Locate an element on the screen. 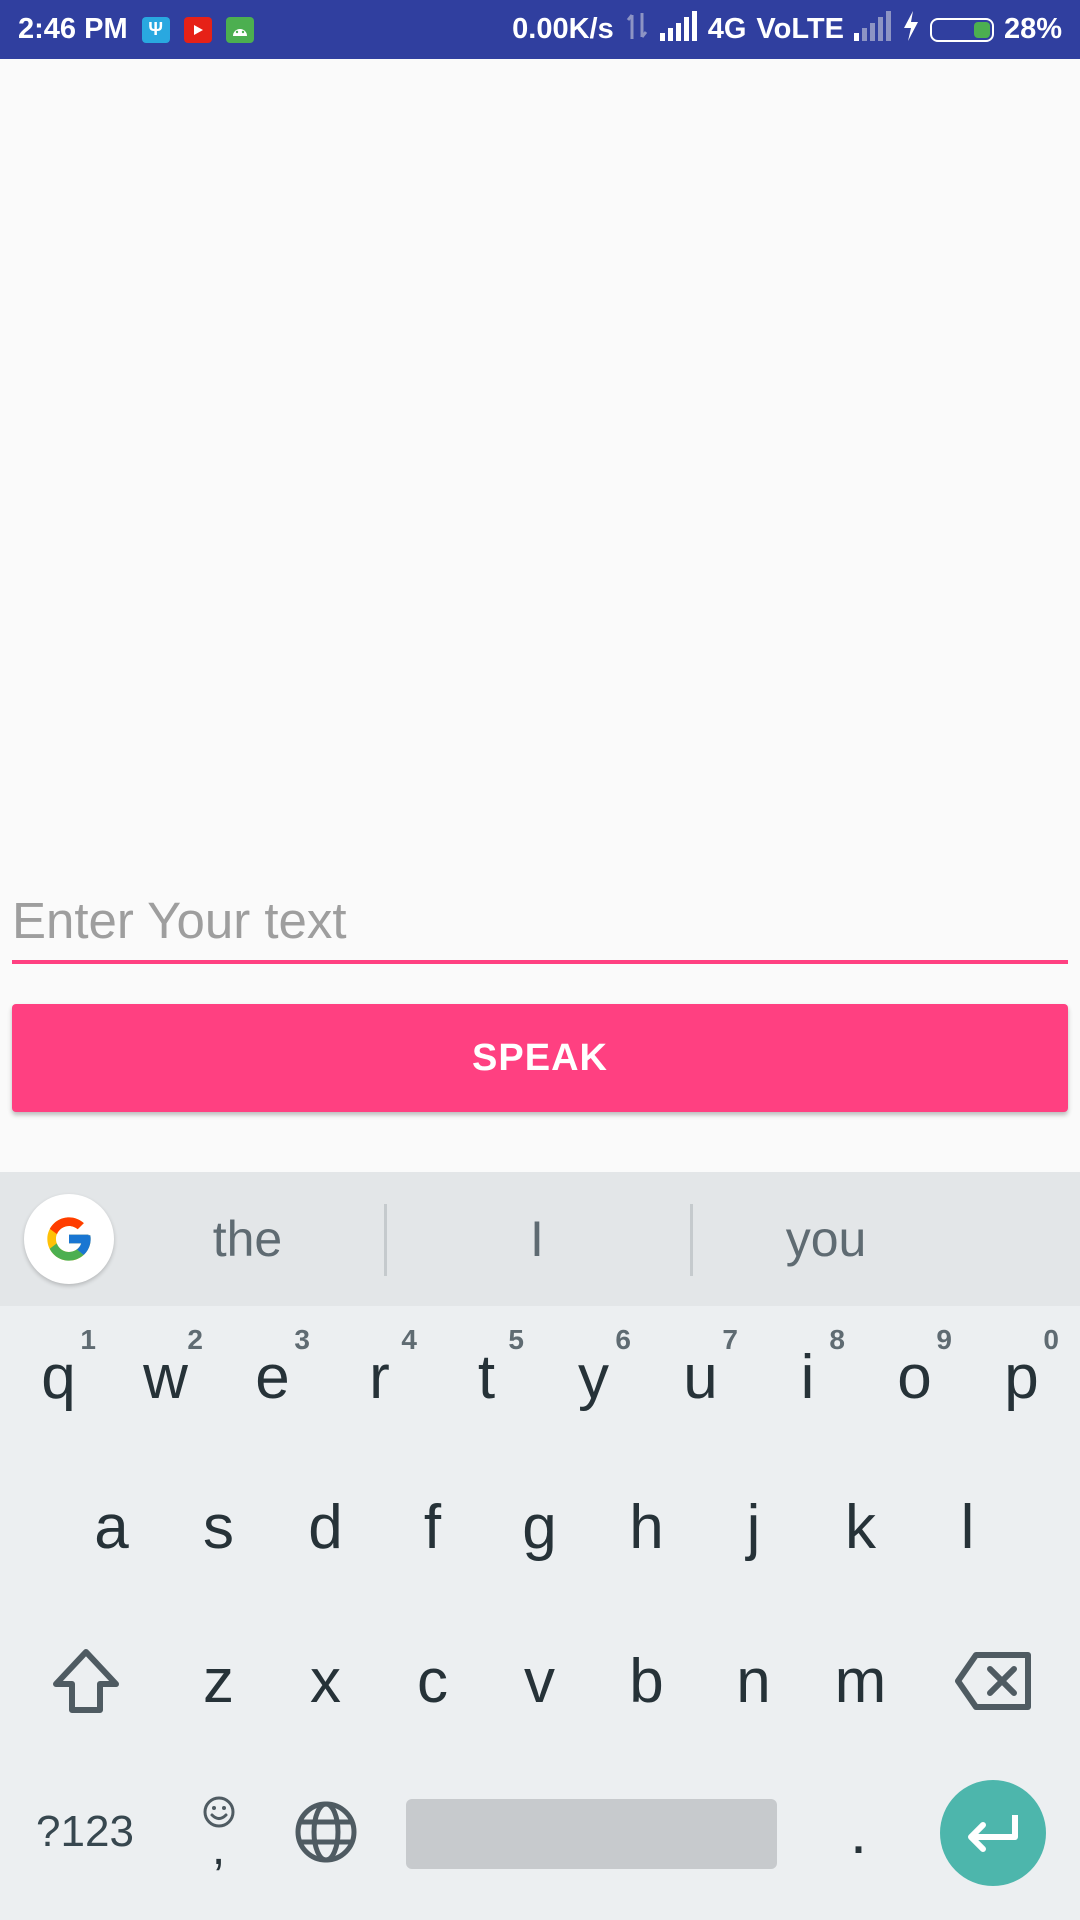  network-type: 4G is located at coordinates (727, 29).